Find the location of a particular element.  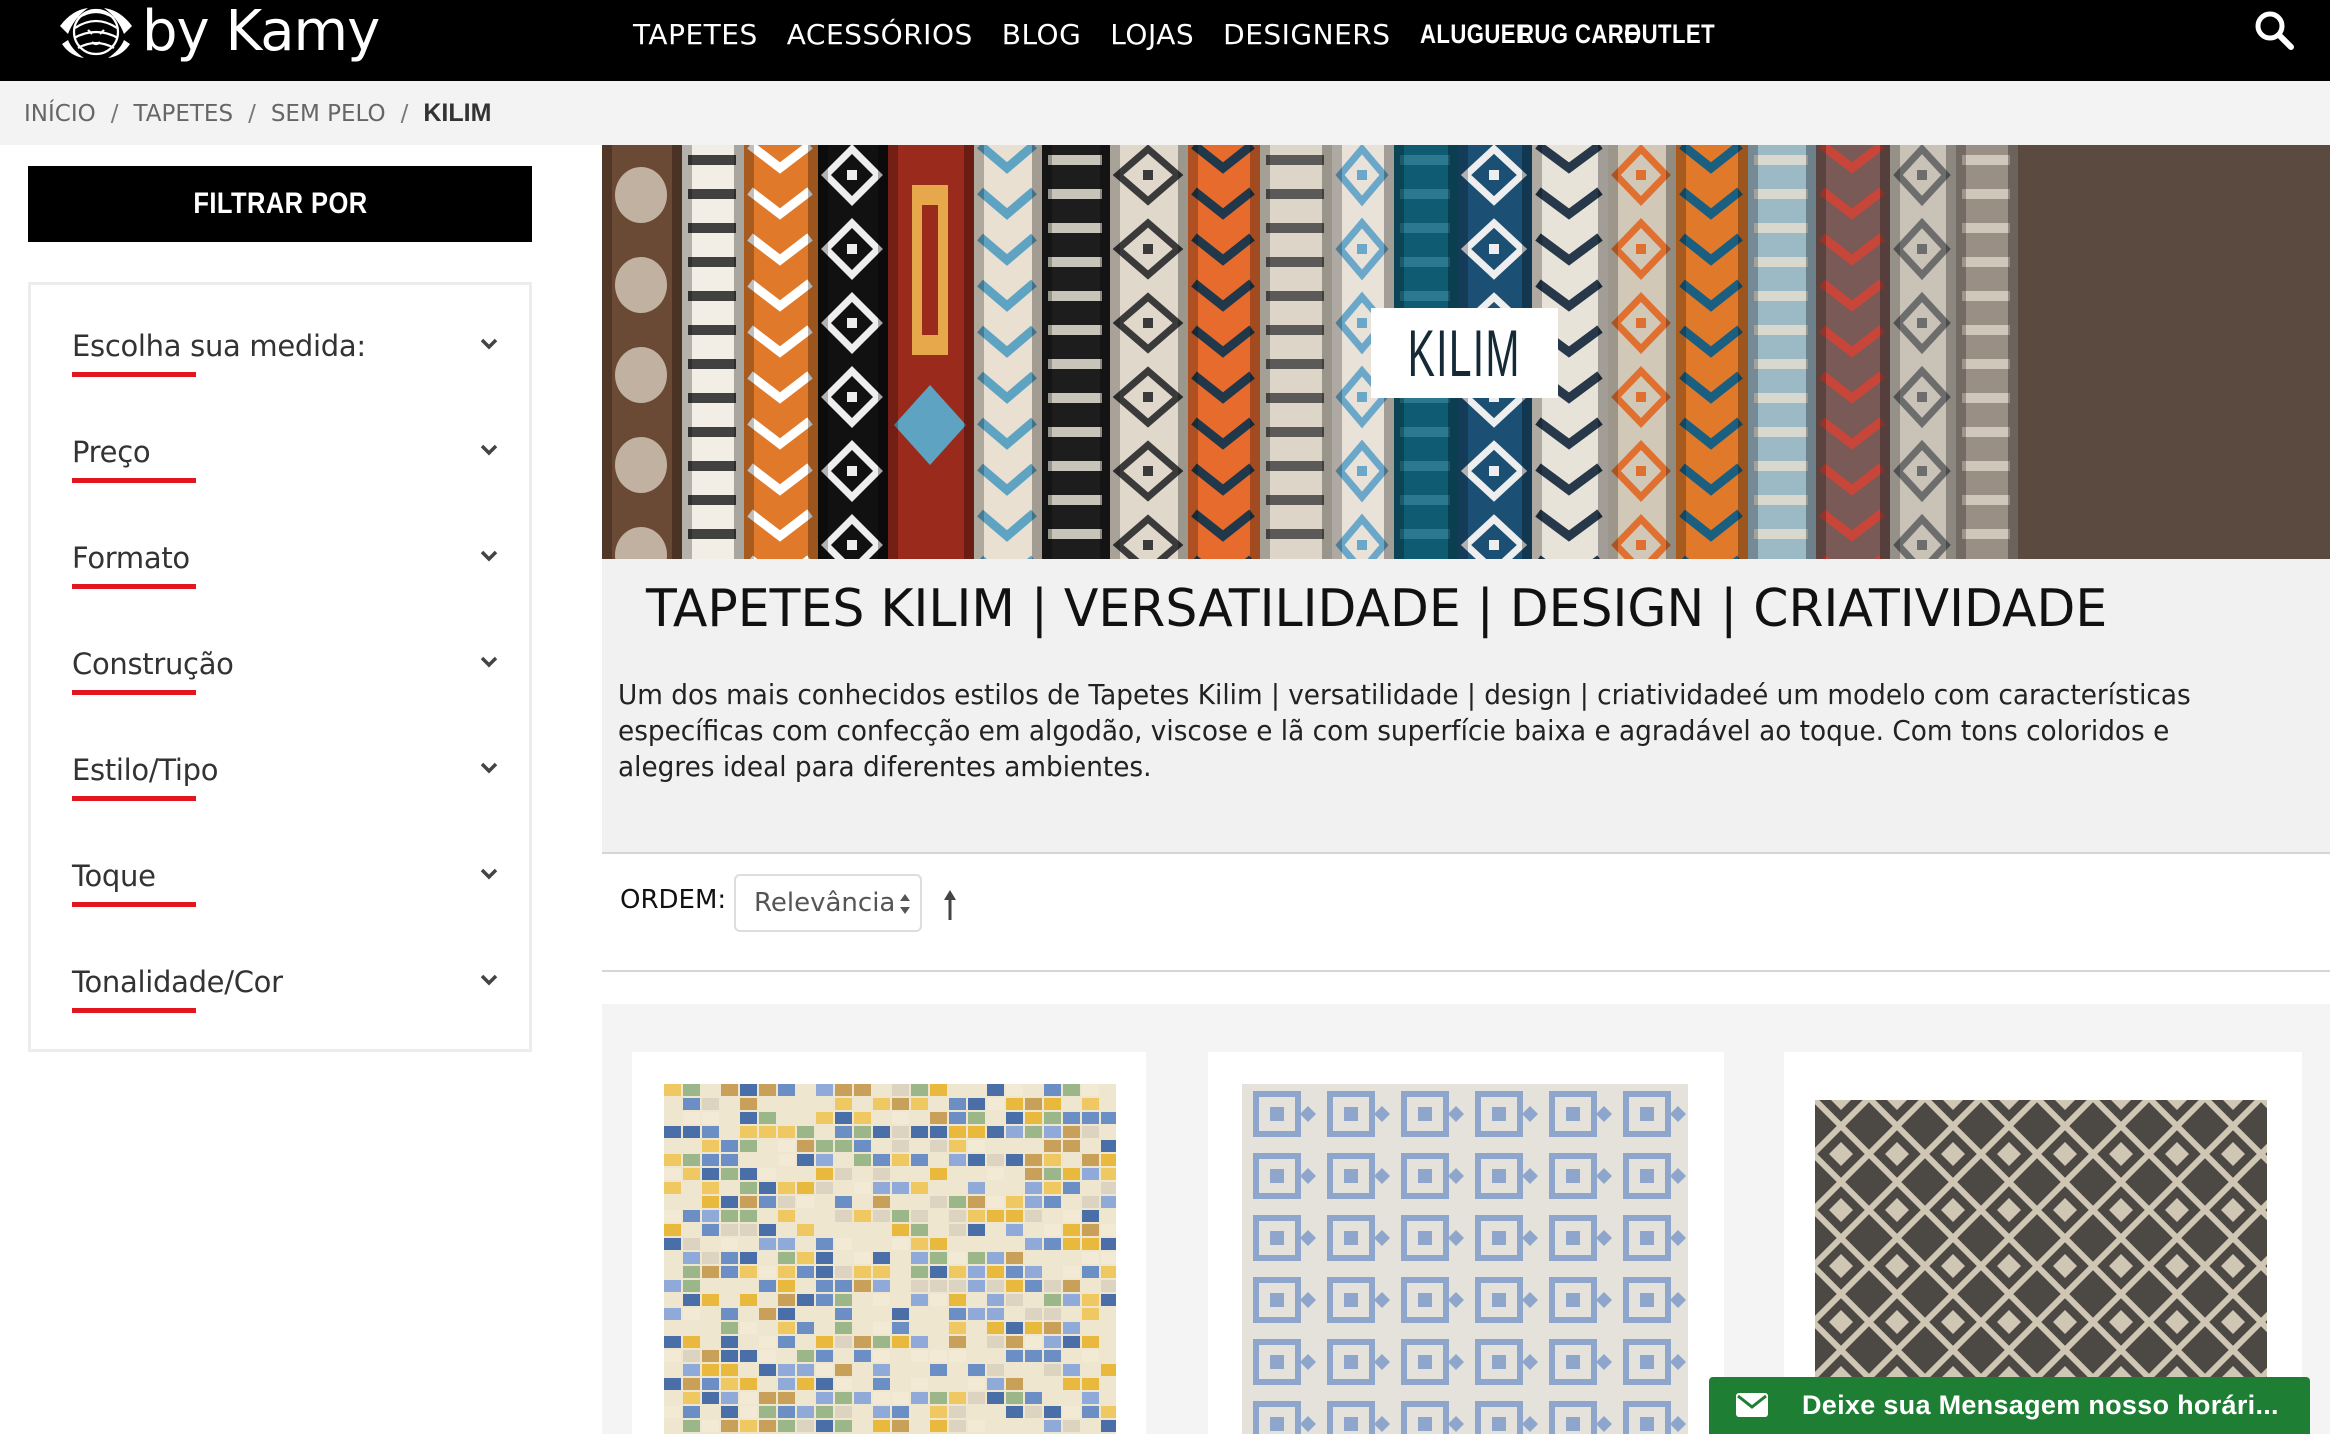

lion-logo-icon is located at coordinates (96, 33).